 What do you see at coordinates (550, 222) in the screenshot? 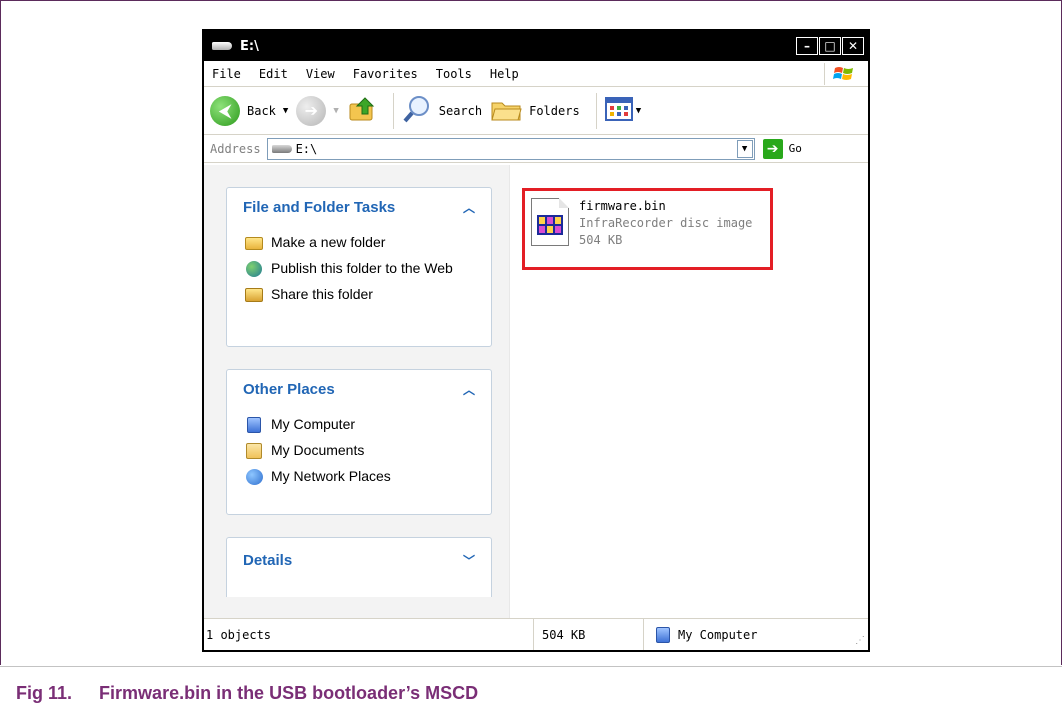
I see `disc-image-file-icon` at bounding box center [550, 222].